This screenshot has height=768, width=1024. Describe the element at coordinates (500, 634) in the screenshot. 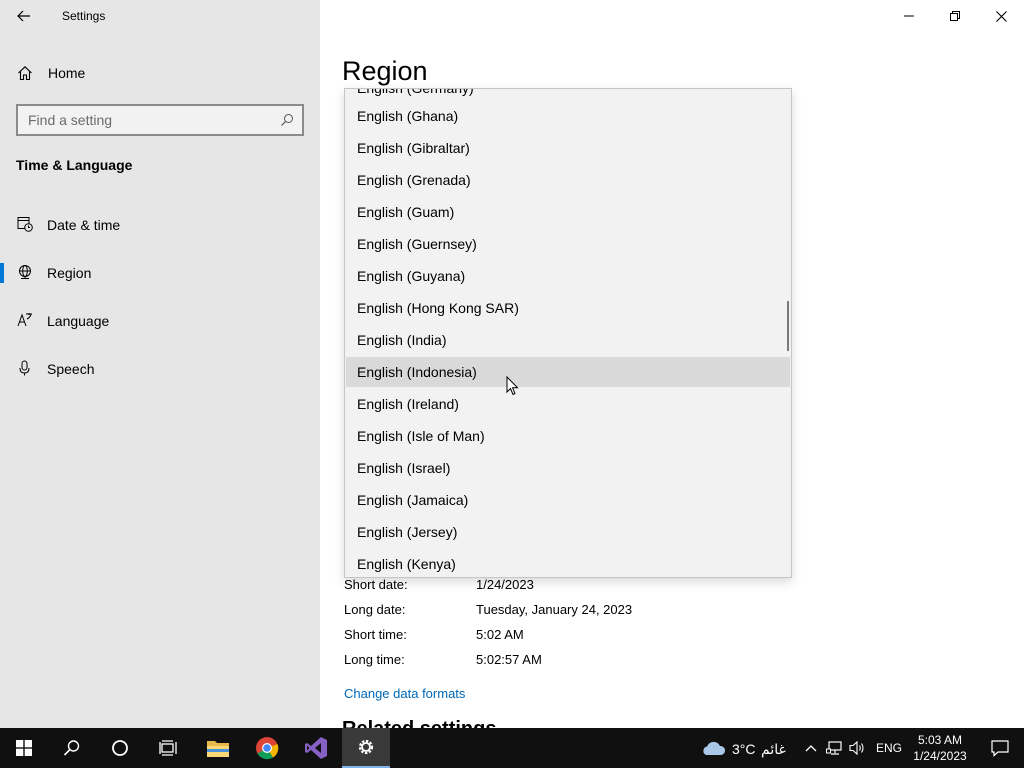

I see `format-value: 5:02 AM` at that location.